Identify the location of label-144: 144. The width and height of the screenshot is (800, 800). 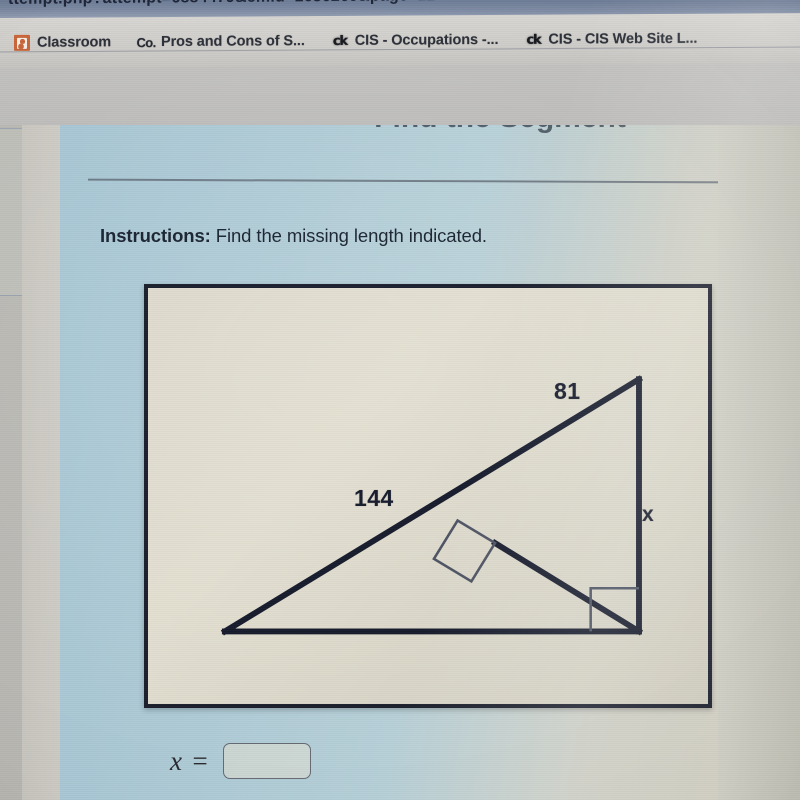
(374, 498).